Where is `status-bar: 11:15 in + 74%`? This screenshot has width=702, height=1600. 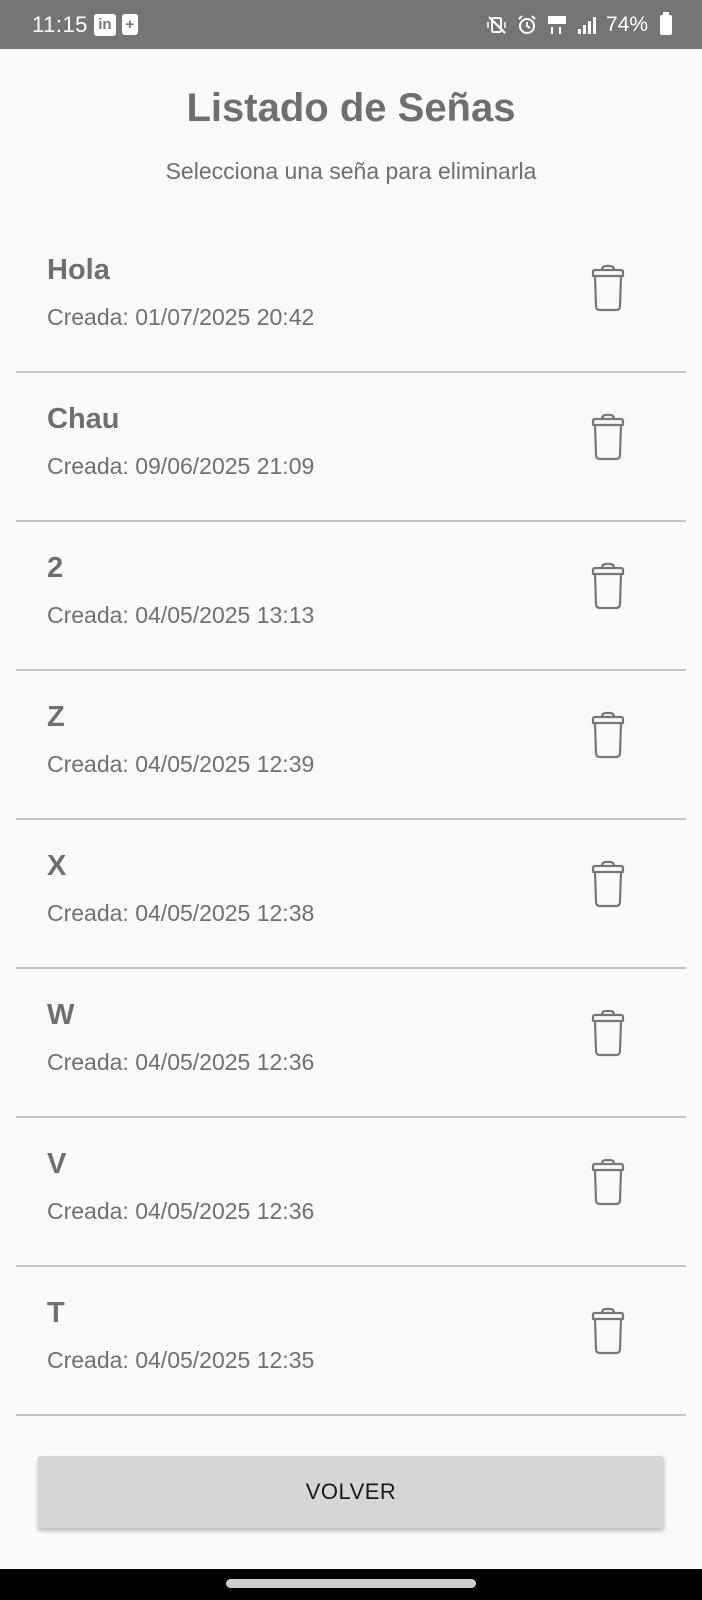
status-bar: 11:15 in + 74% is located at coordinates (351, 24).